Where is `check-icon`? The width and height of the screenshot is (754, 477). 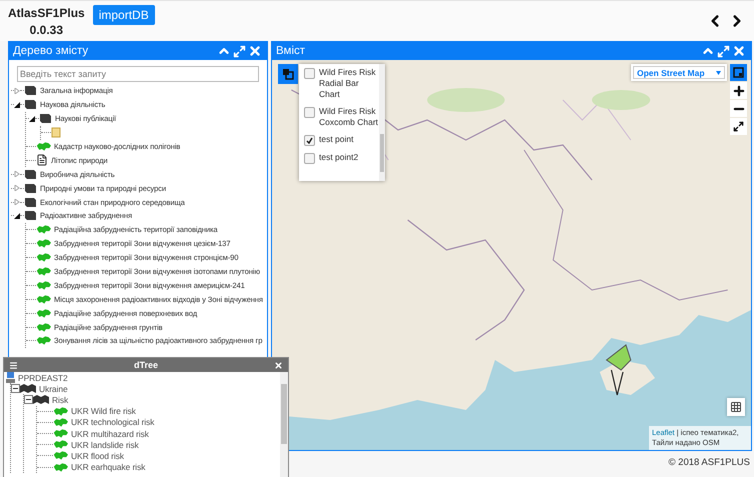
check-icon is located at coordinates (309, 140).